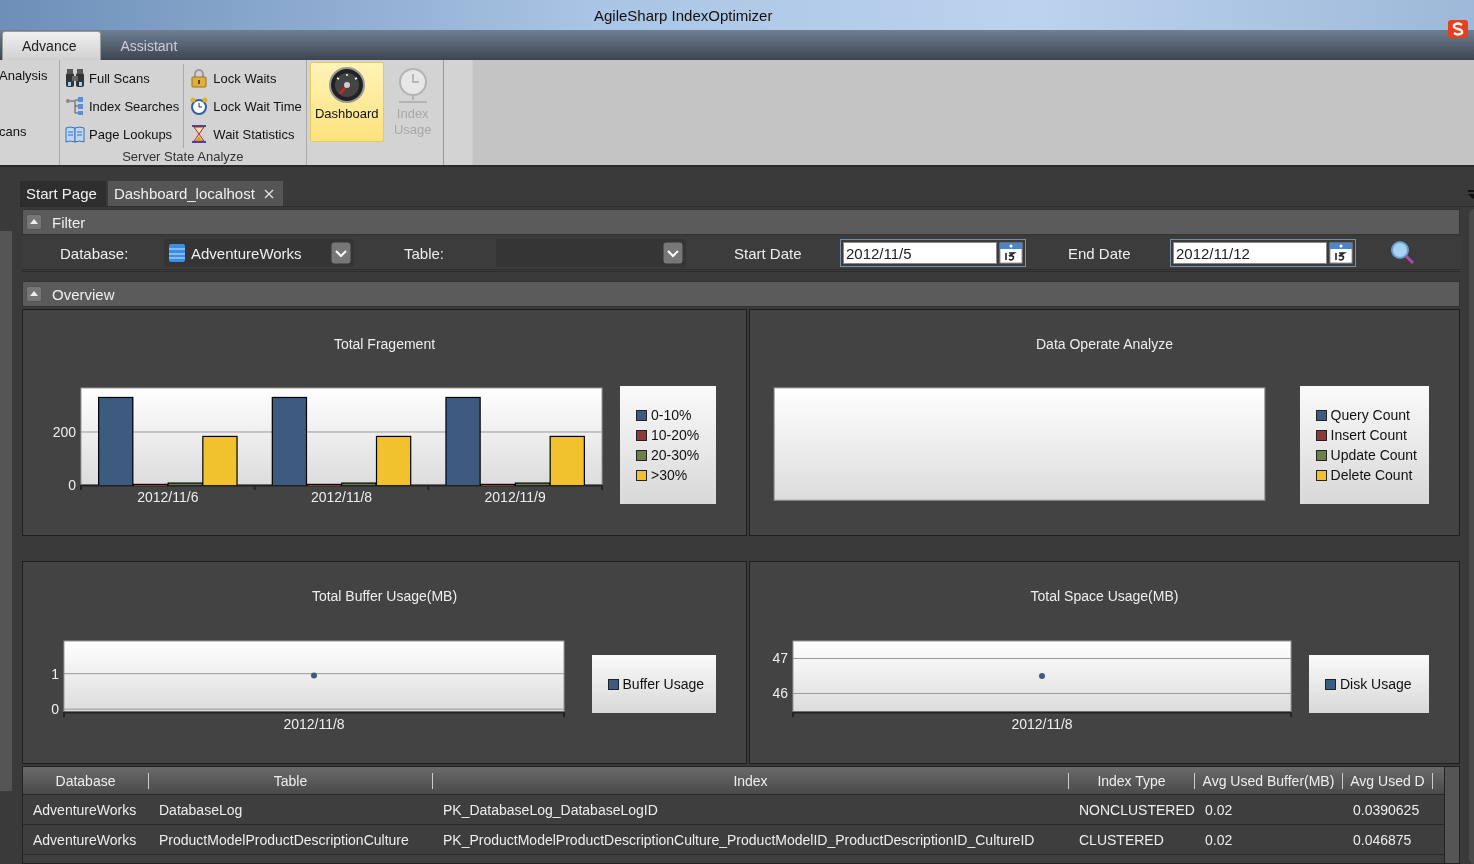  I want to click on ribbon-button: Lock Waits, so click(245, 78).